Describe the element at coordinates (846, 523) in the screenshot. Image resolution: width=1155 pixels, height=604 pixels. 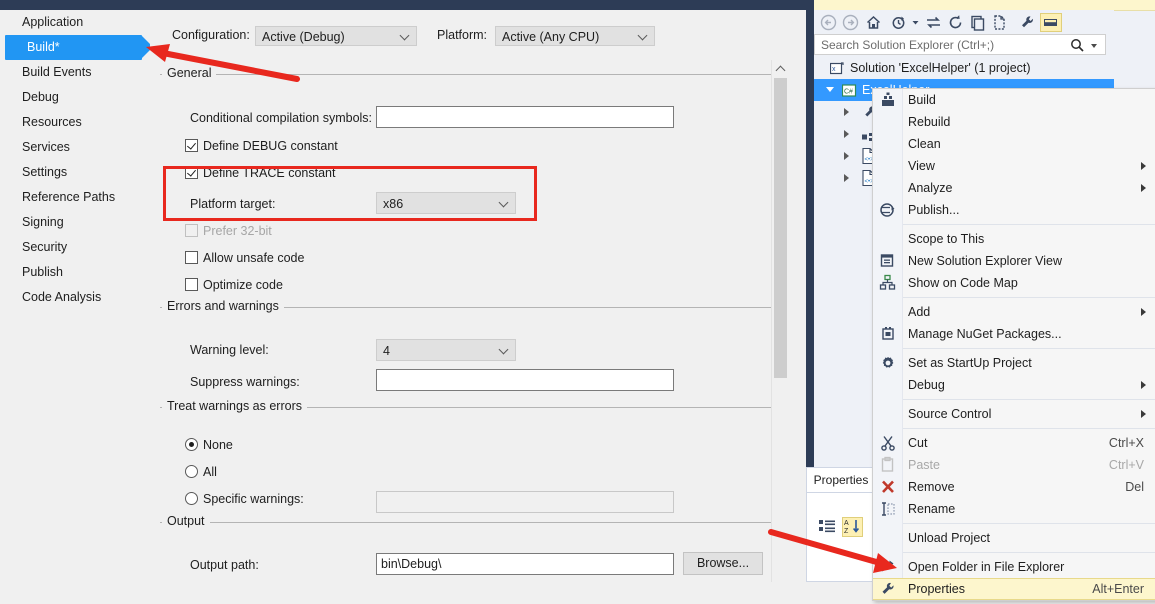
I see `svg-text: A` at that location.